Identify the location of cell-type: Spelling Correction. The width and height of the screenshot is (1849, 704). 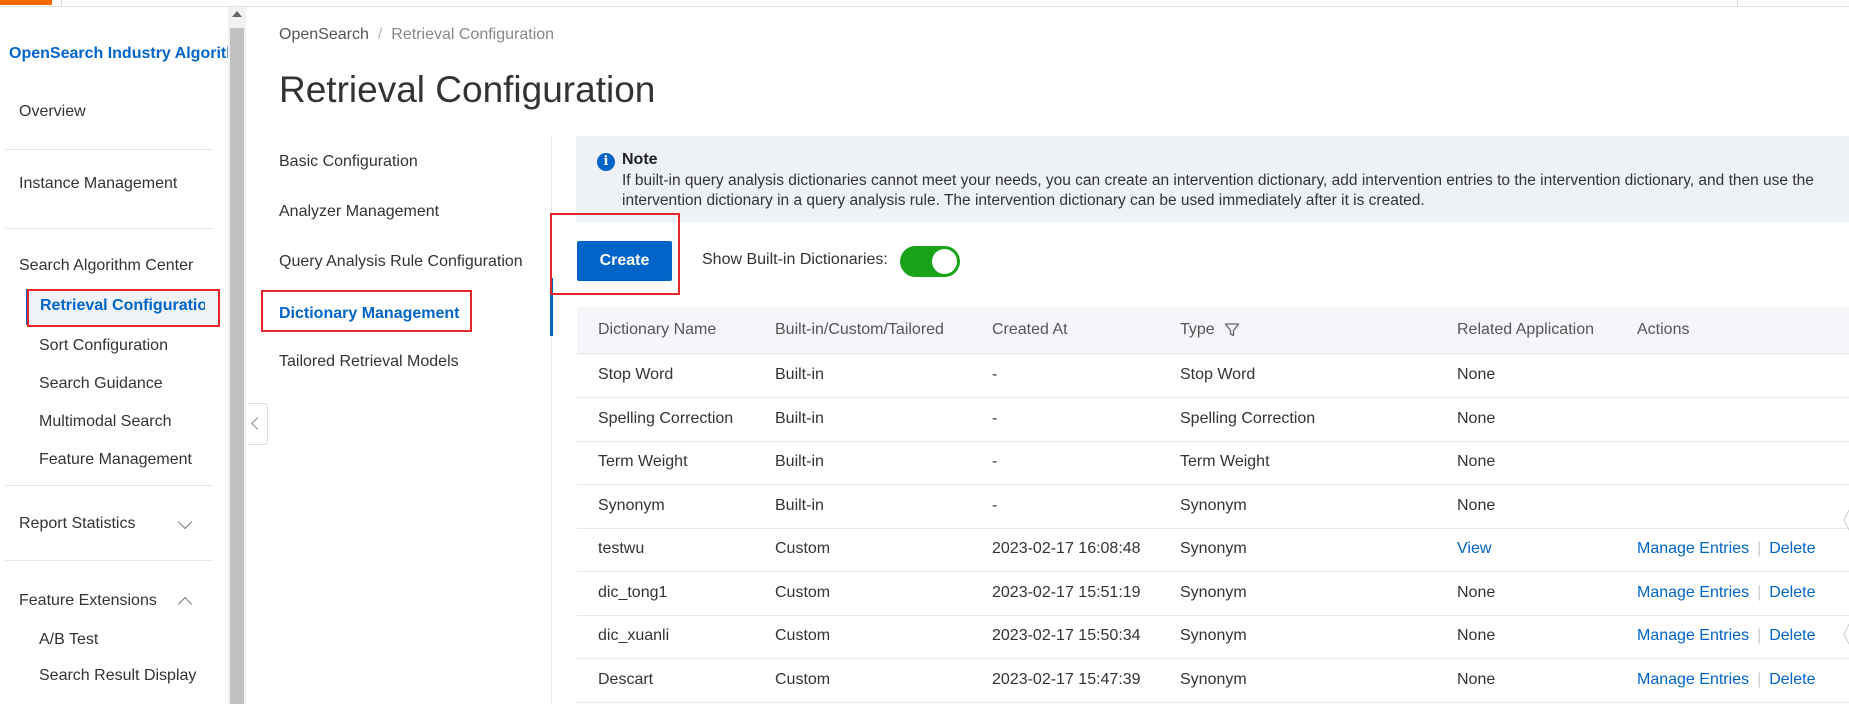
(1248, 418).